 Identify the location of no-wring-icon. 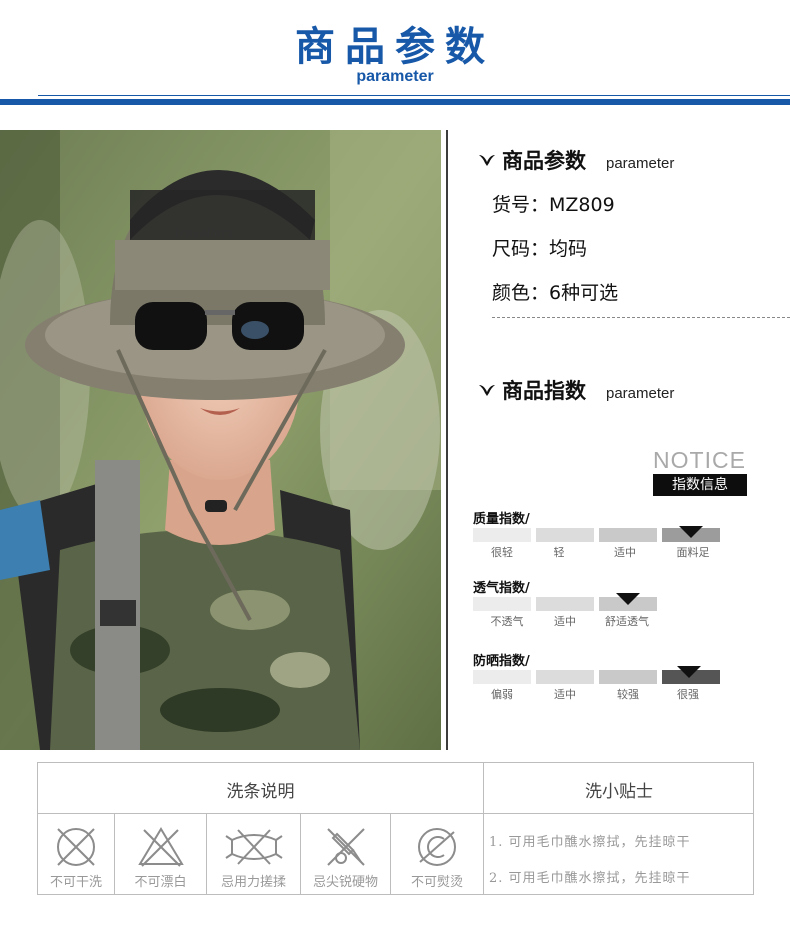
(253, 847).